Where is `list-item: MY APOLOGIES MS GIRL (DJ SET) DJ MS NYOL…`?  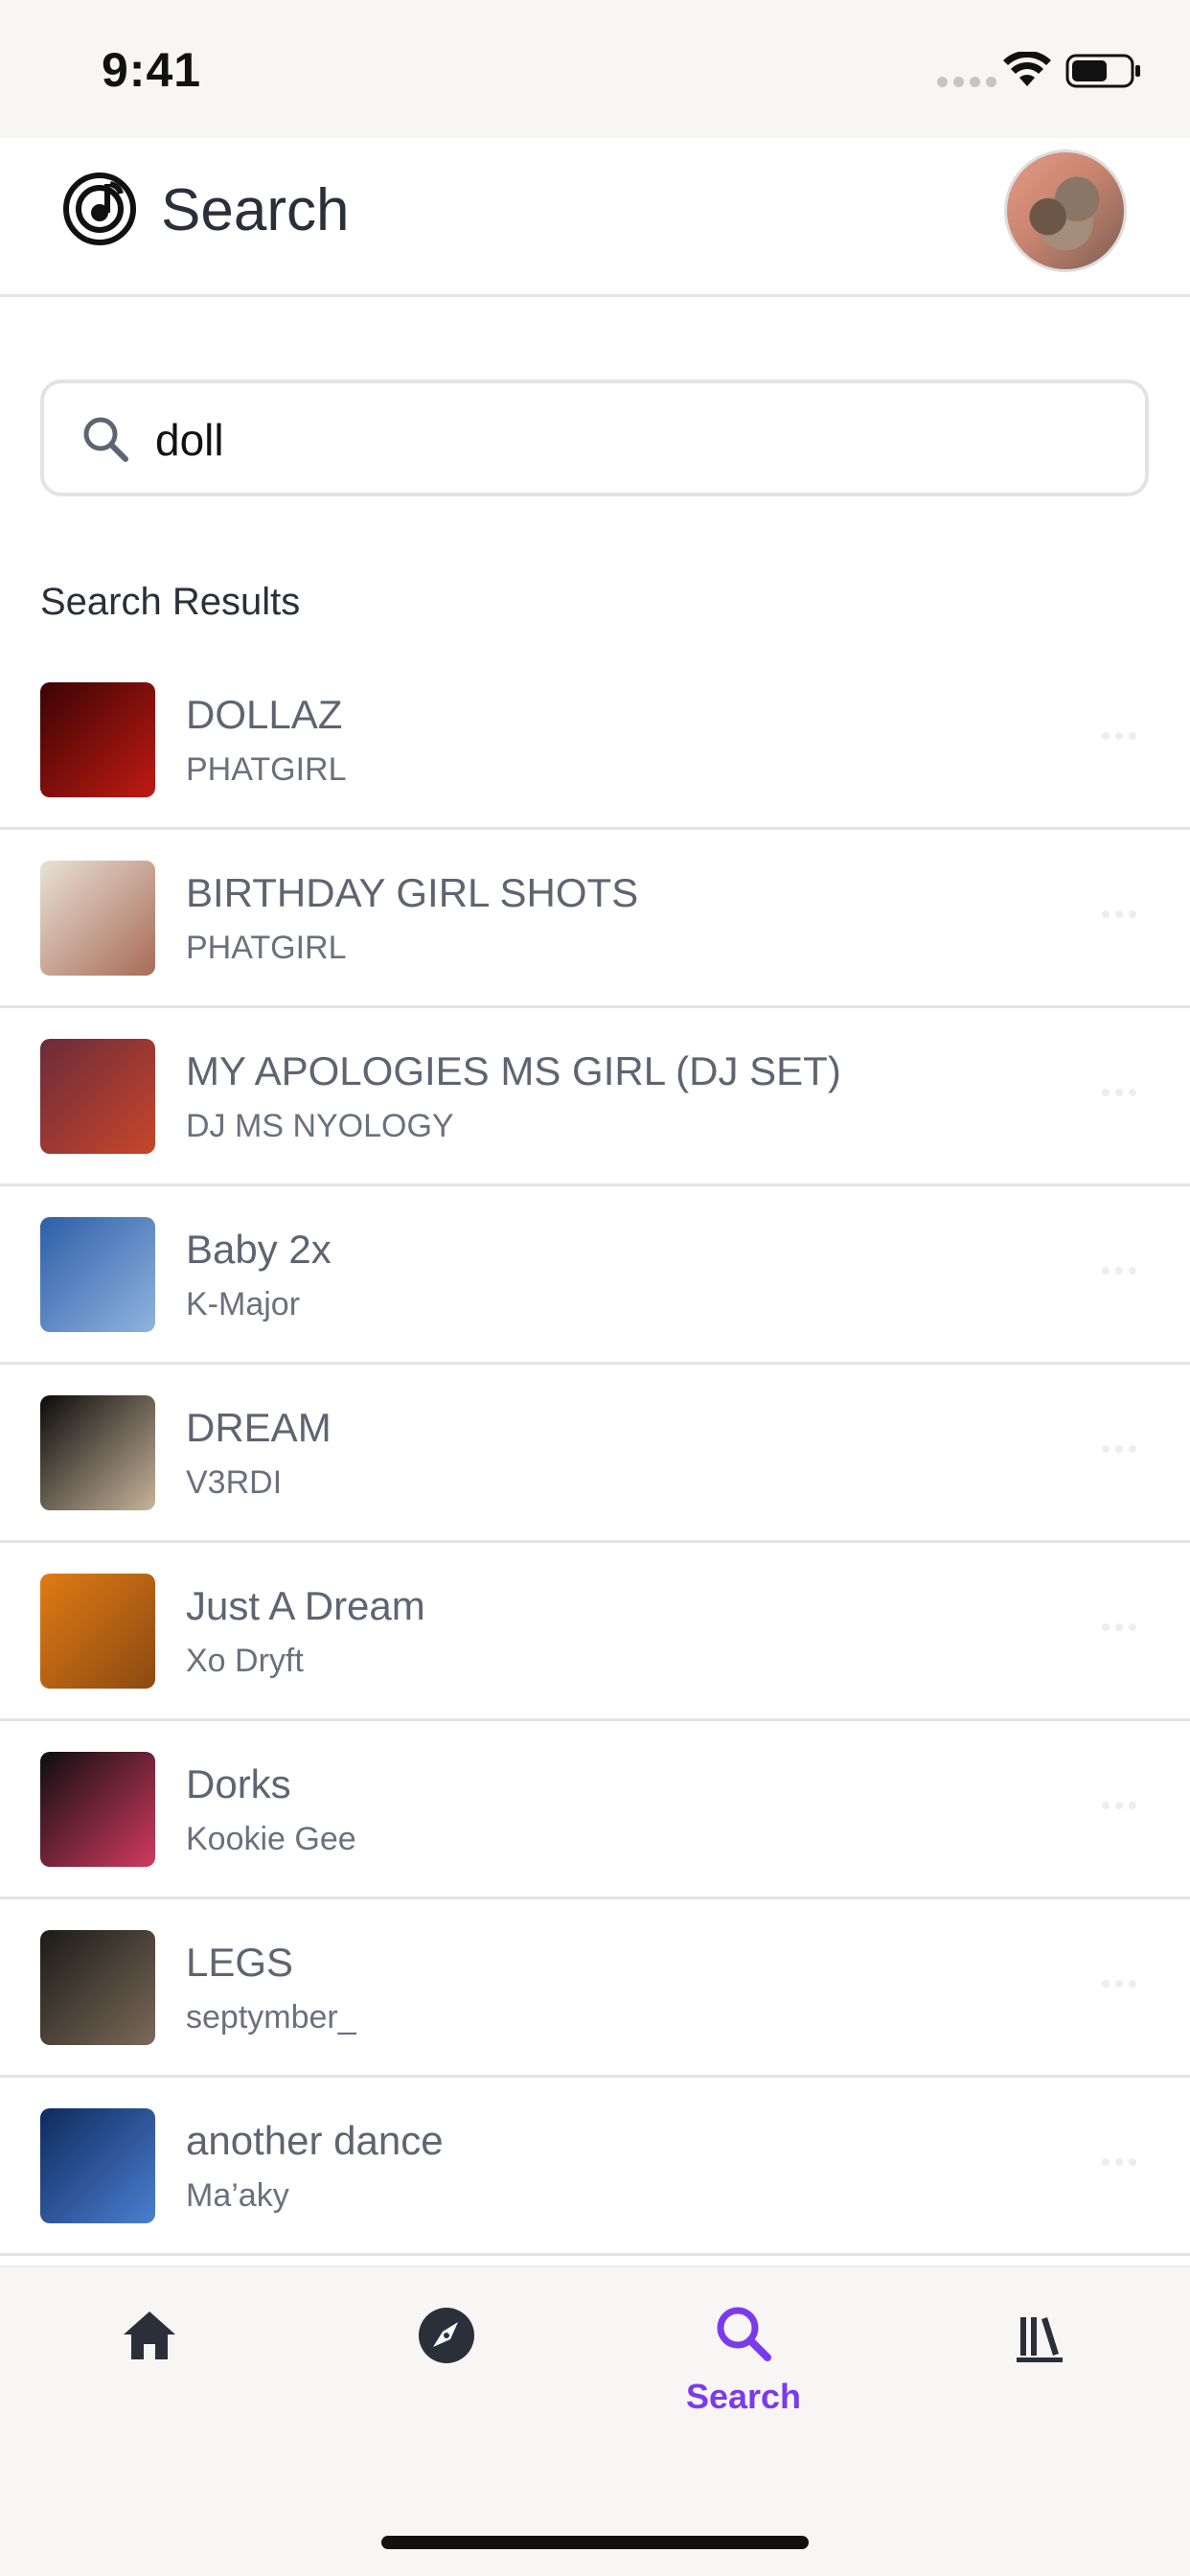 list-item: MY APOLOGIES MS GIRL (DJ SET) DJ MS NYOL… is located at coordinates (595, 1097).